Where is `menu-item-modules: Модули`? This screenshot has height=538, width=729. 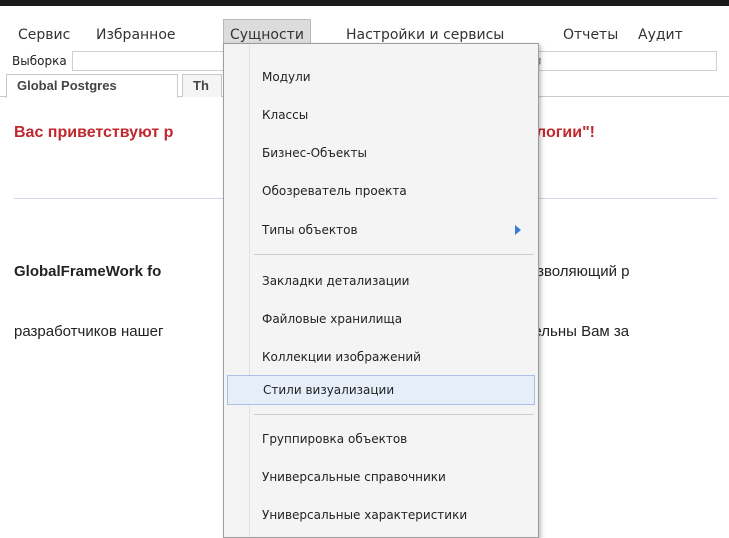
menu-item-modules: Модули is located at coordinates (381, 77).